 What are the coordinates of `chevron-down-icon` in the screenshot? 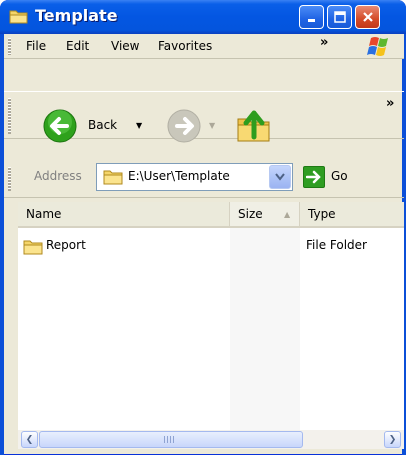 It's located at (280, 177).